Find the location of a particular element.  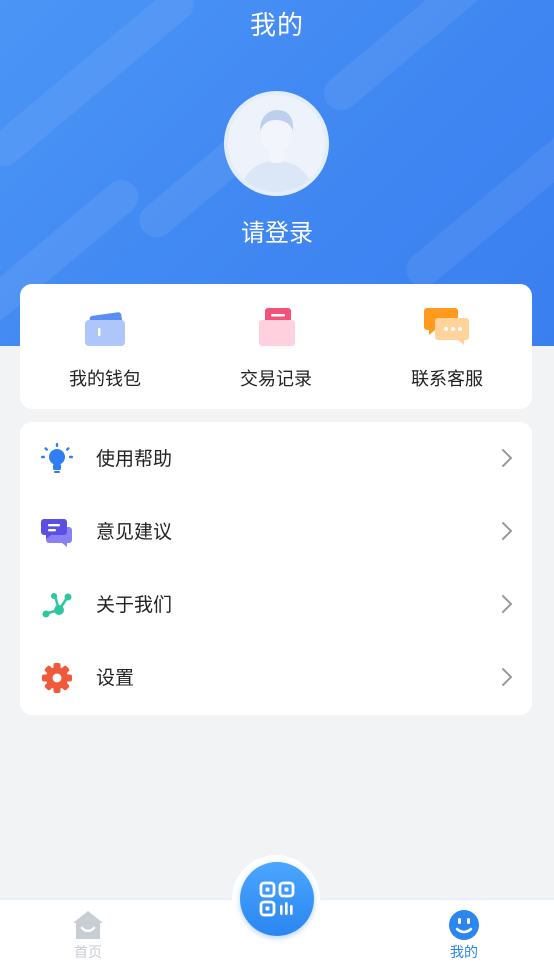

smiley-icon is located at coordinates (464, 925).